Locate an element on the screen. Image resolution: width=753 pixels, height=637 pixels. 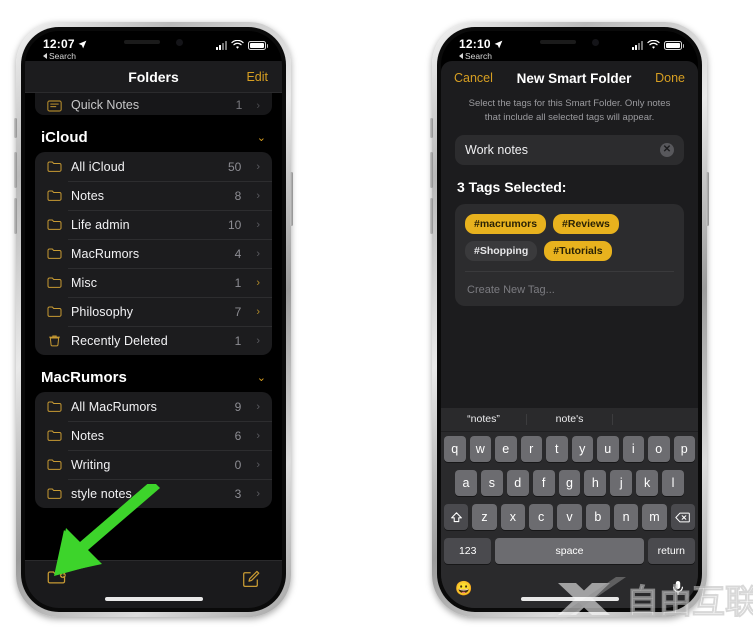
tag-chip: #macrumors is located at coordinates (506, 223).